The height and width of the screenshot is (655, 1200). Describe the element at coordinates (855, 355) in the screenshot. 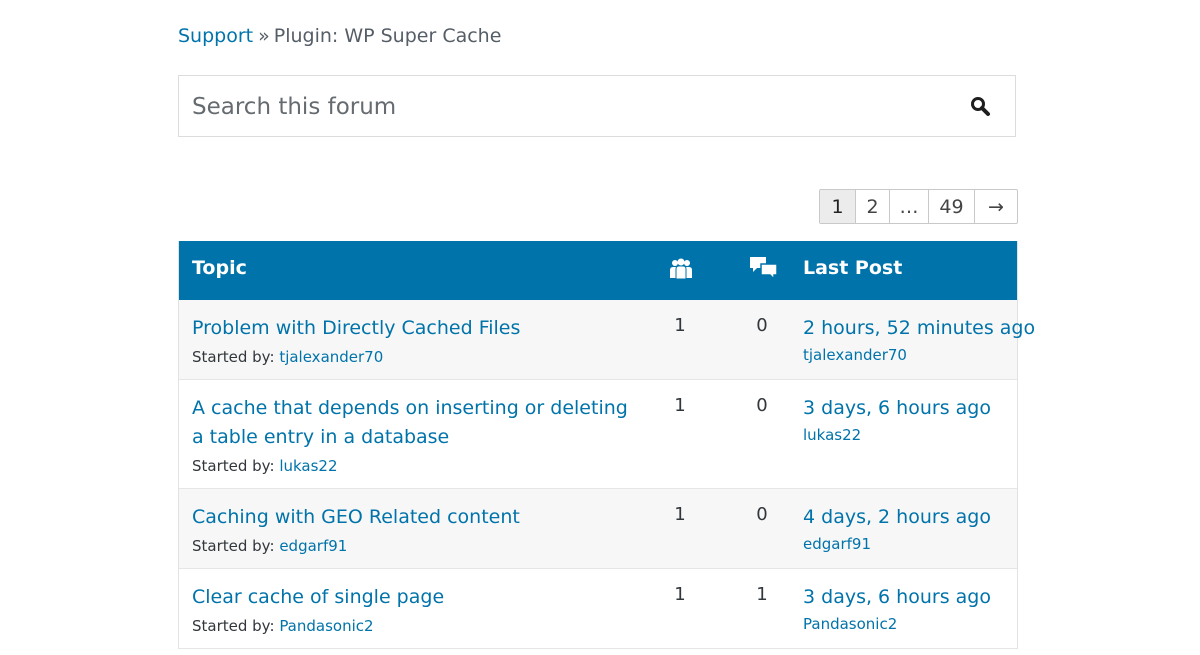

I see `last-post-author-link: tjalexander70` at that location.